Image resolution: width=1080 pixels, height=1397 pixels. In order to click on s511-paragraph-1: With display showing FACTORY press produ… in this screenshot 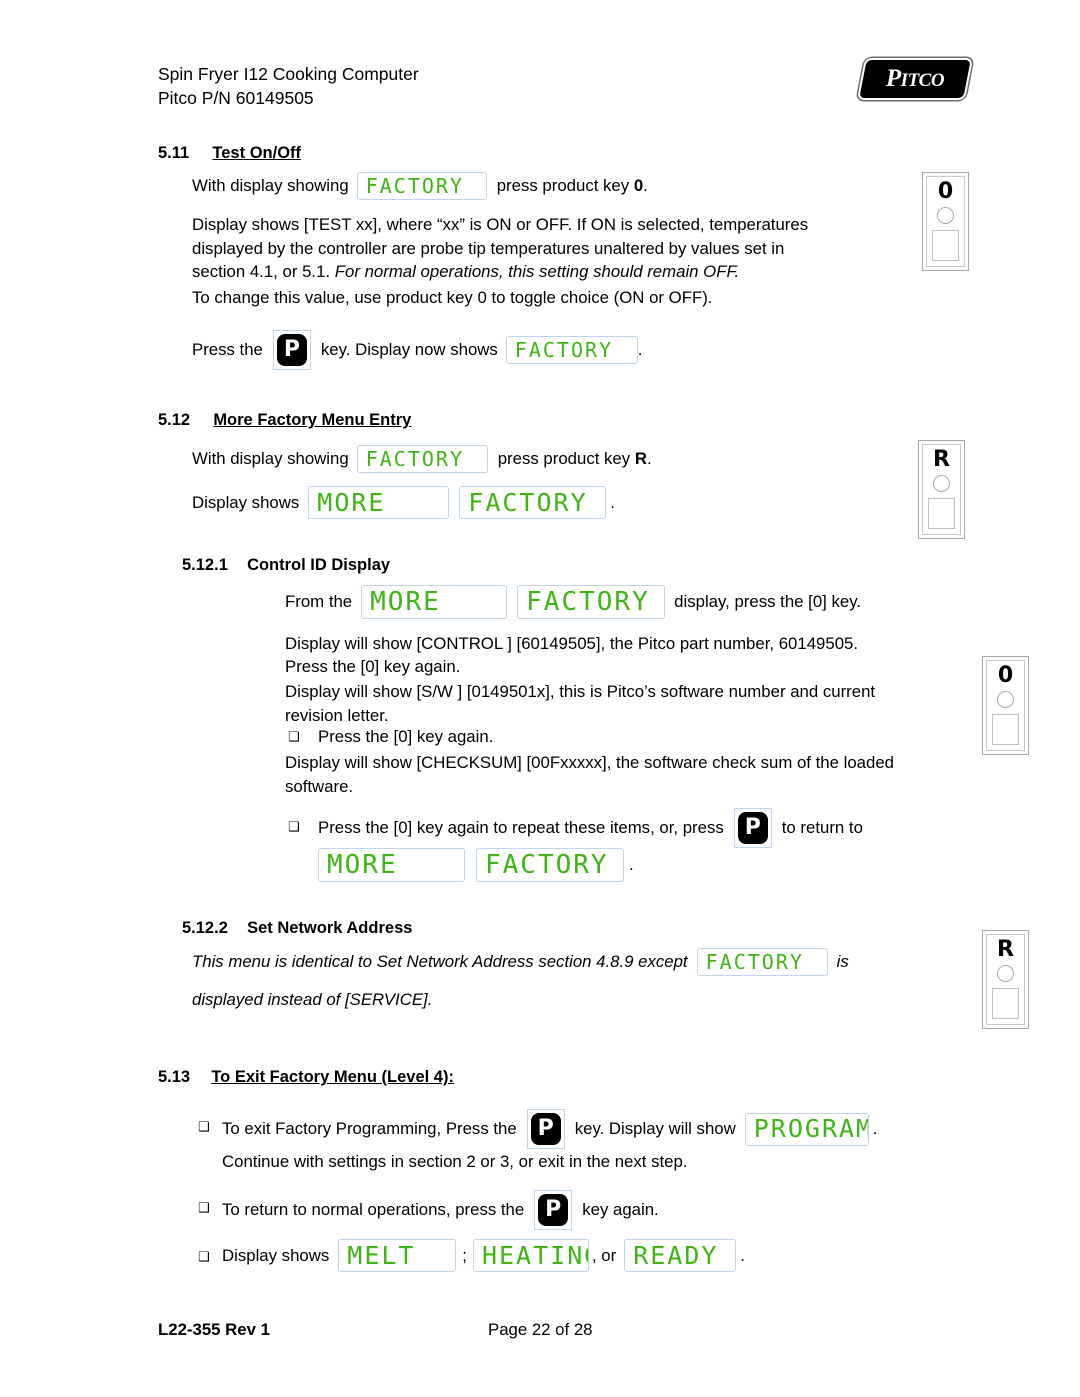, I will do `click(420, 186)`.